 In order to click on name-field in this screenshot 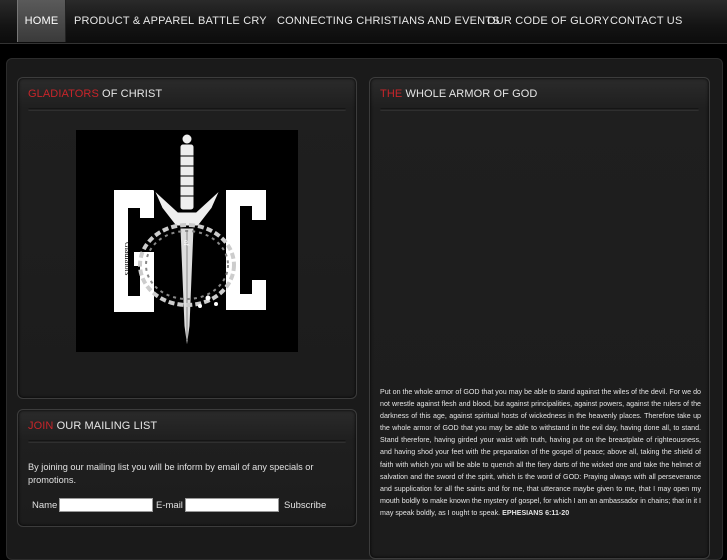, I will do `click(106, 505)`.